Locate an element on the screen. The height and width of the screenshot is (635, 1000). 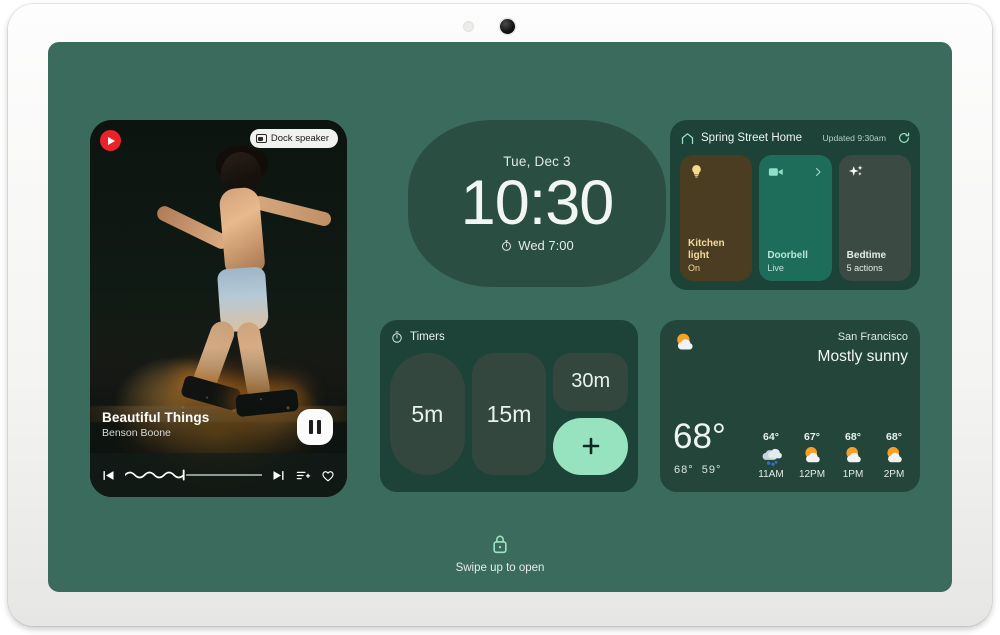
timer-preset-30m: 30m is located at coordinates (591, 382).